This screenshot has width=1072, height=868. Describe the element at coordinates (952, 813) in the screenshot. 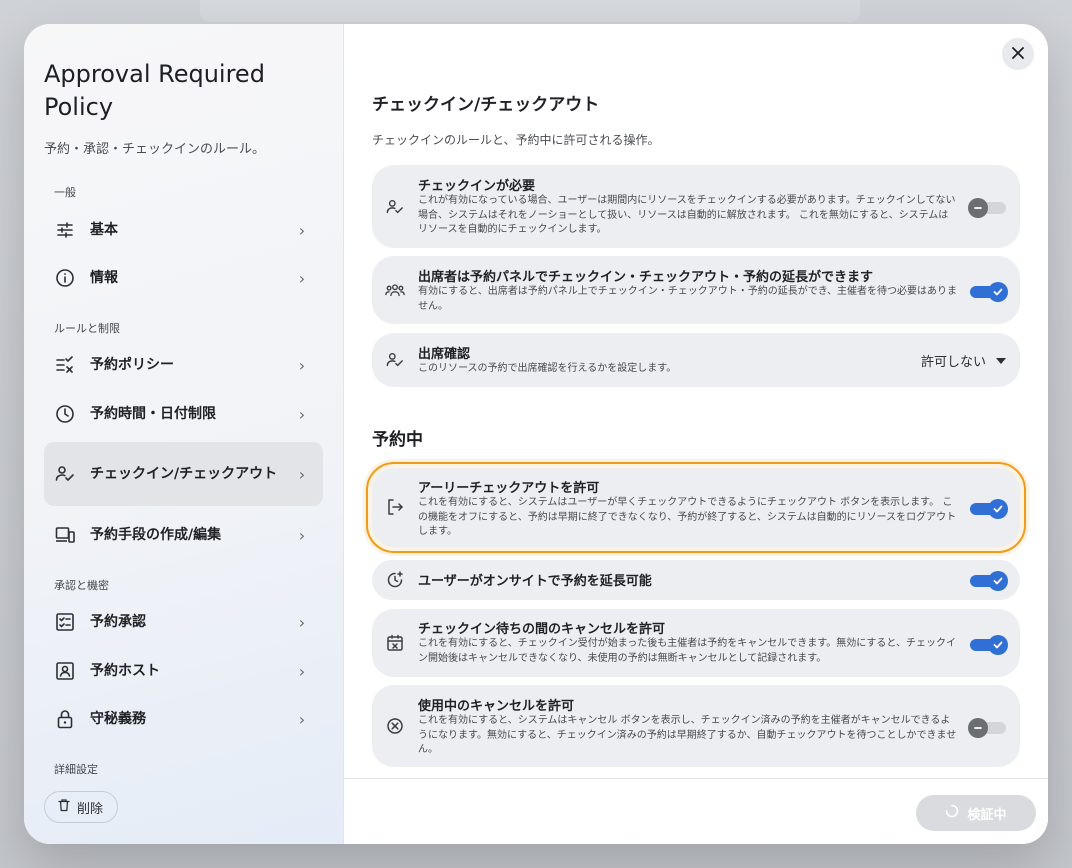

I see `spinner-icon` at that location.